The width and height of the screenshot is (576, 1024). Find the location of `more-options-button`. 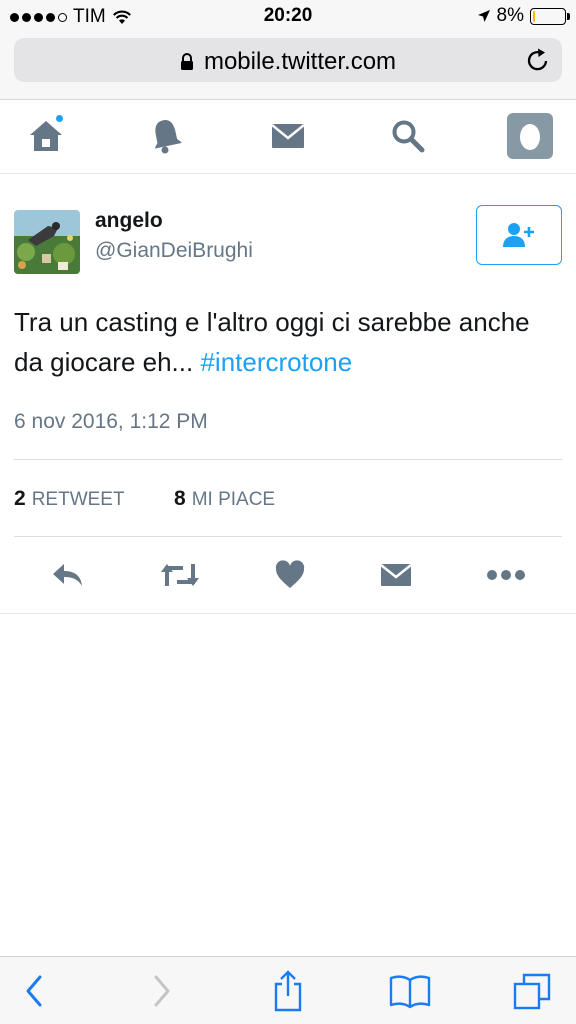

more-options-button is located at coordinates (506, 575).